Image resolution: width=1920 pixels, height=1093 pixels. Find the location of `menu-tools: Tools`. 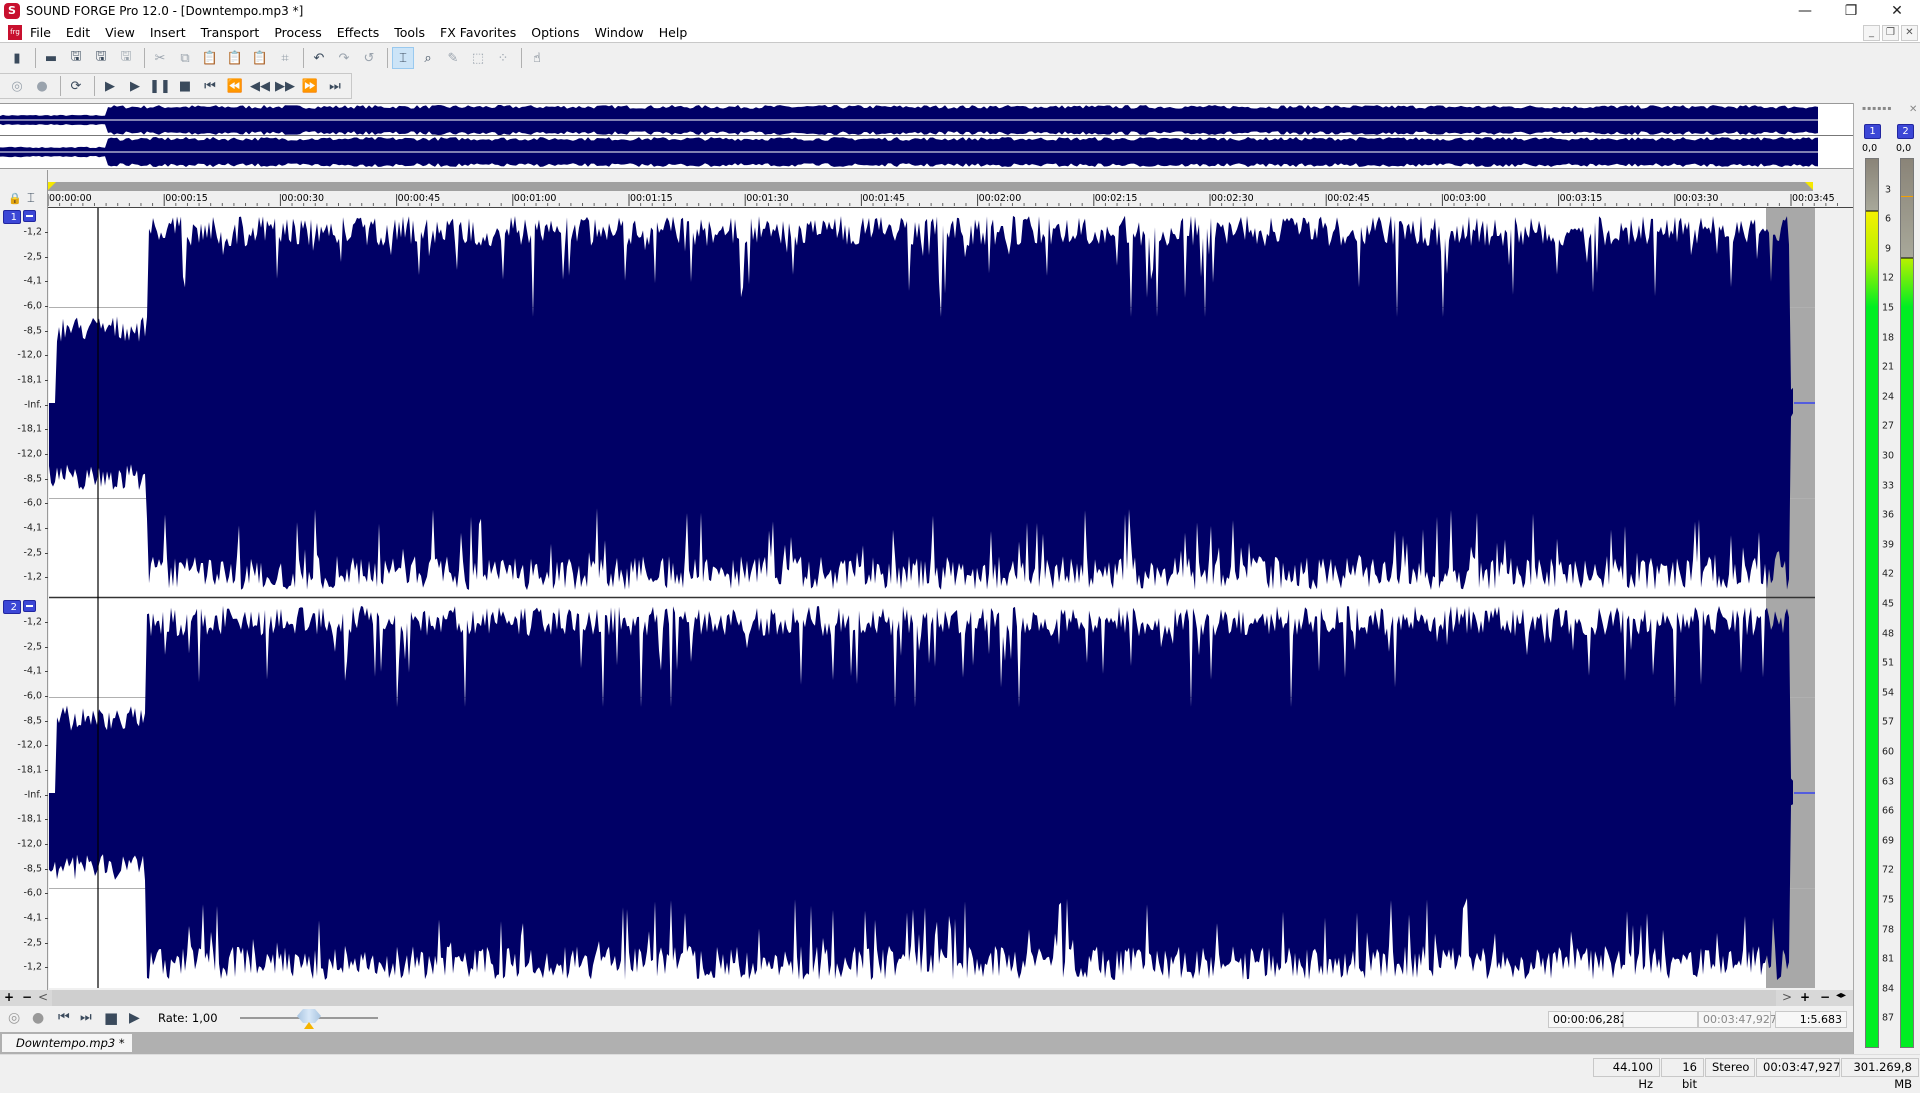

menu-tools: Tools is located at coordinates (409, 32).